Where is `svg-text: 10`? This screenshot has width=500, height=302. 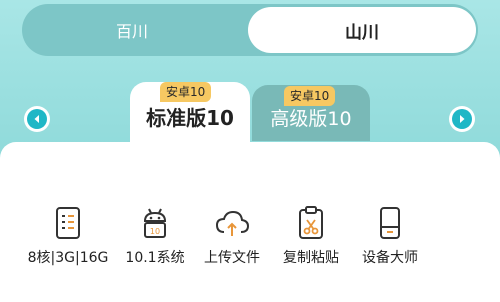 svg-text: 10 is located at coordinates (155, 231).